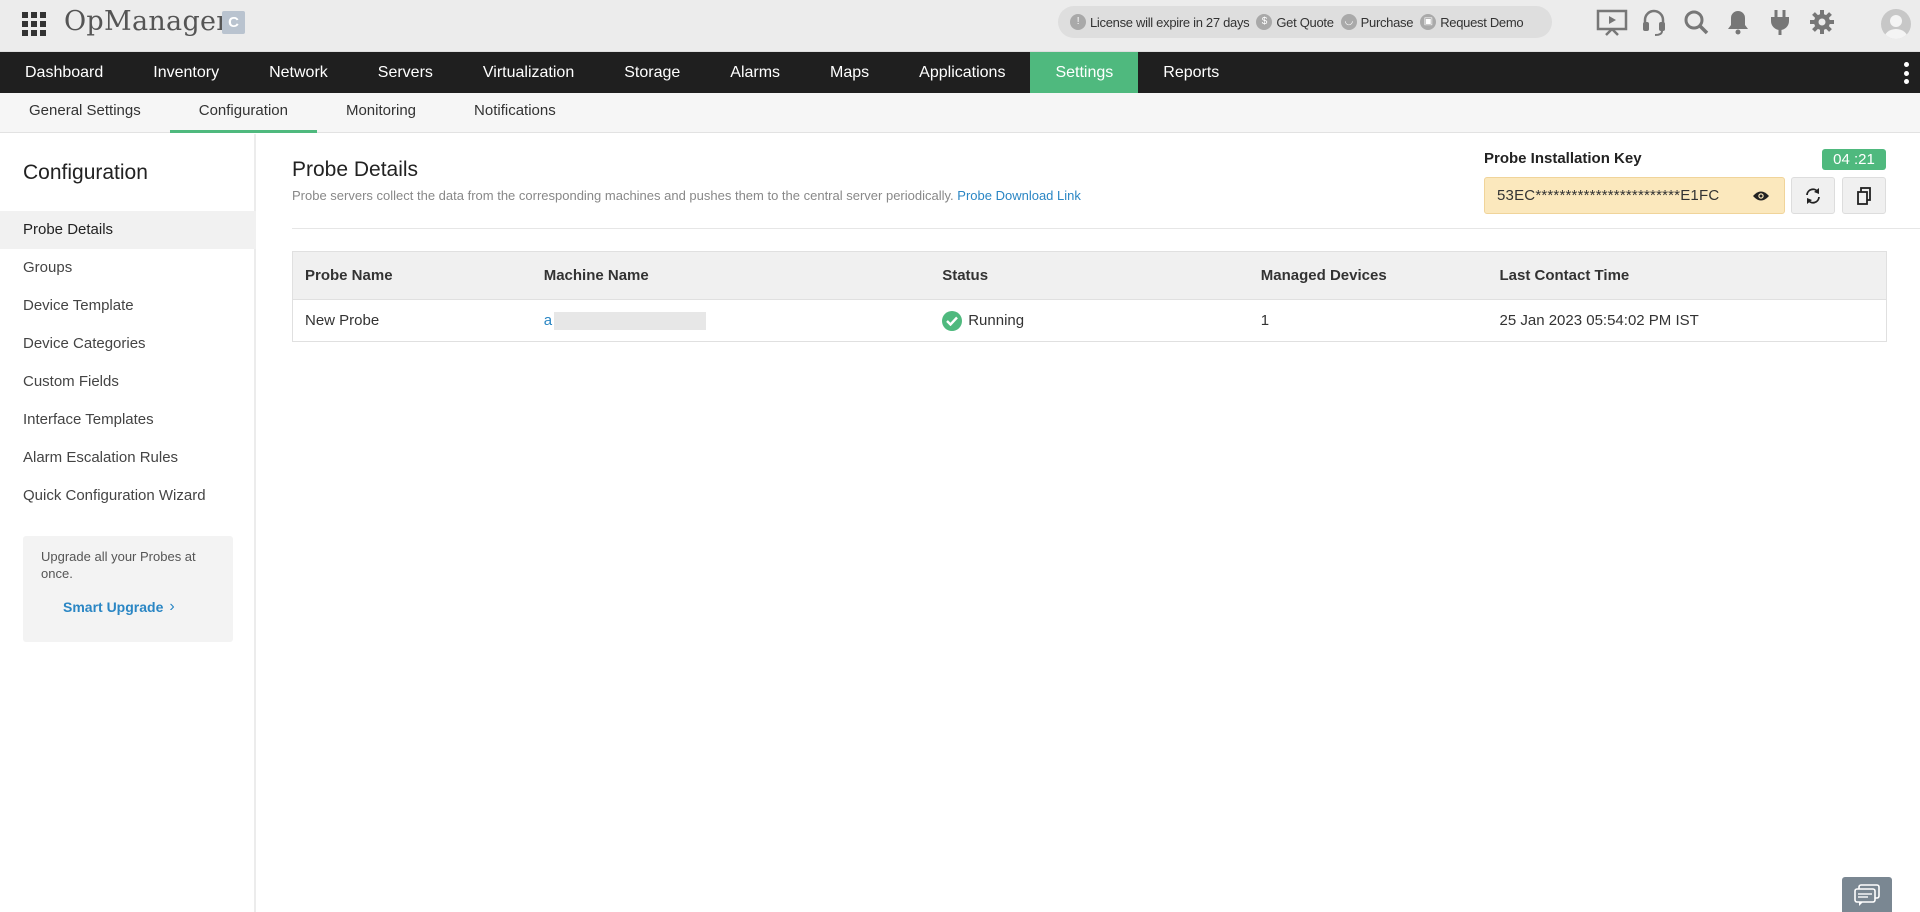 Image resolution: width=1920 pixels, height=912 pixels. Describe the element at coordinates (1738, 22) in the screenshot. I see `bell-icon` at that location.